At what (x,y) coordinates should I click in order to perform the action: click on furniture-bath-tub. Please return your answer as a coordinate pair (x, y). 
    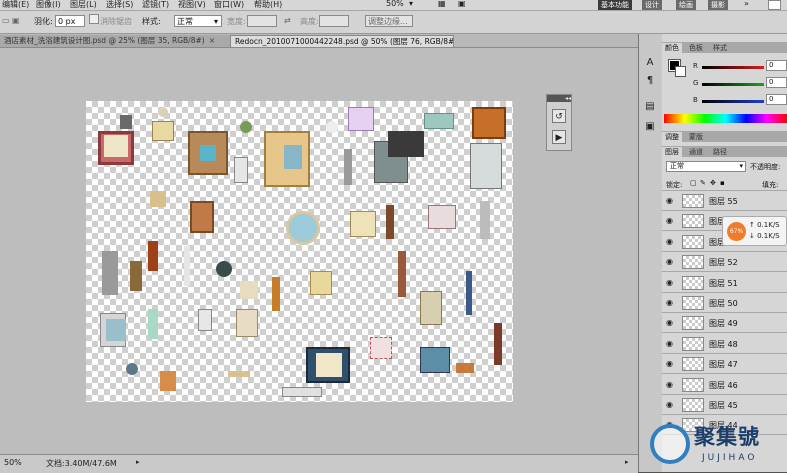
    Looking at the image, I should click on (361, 119).